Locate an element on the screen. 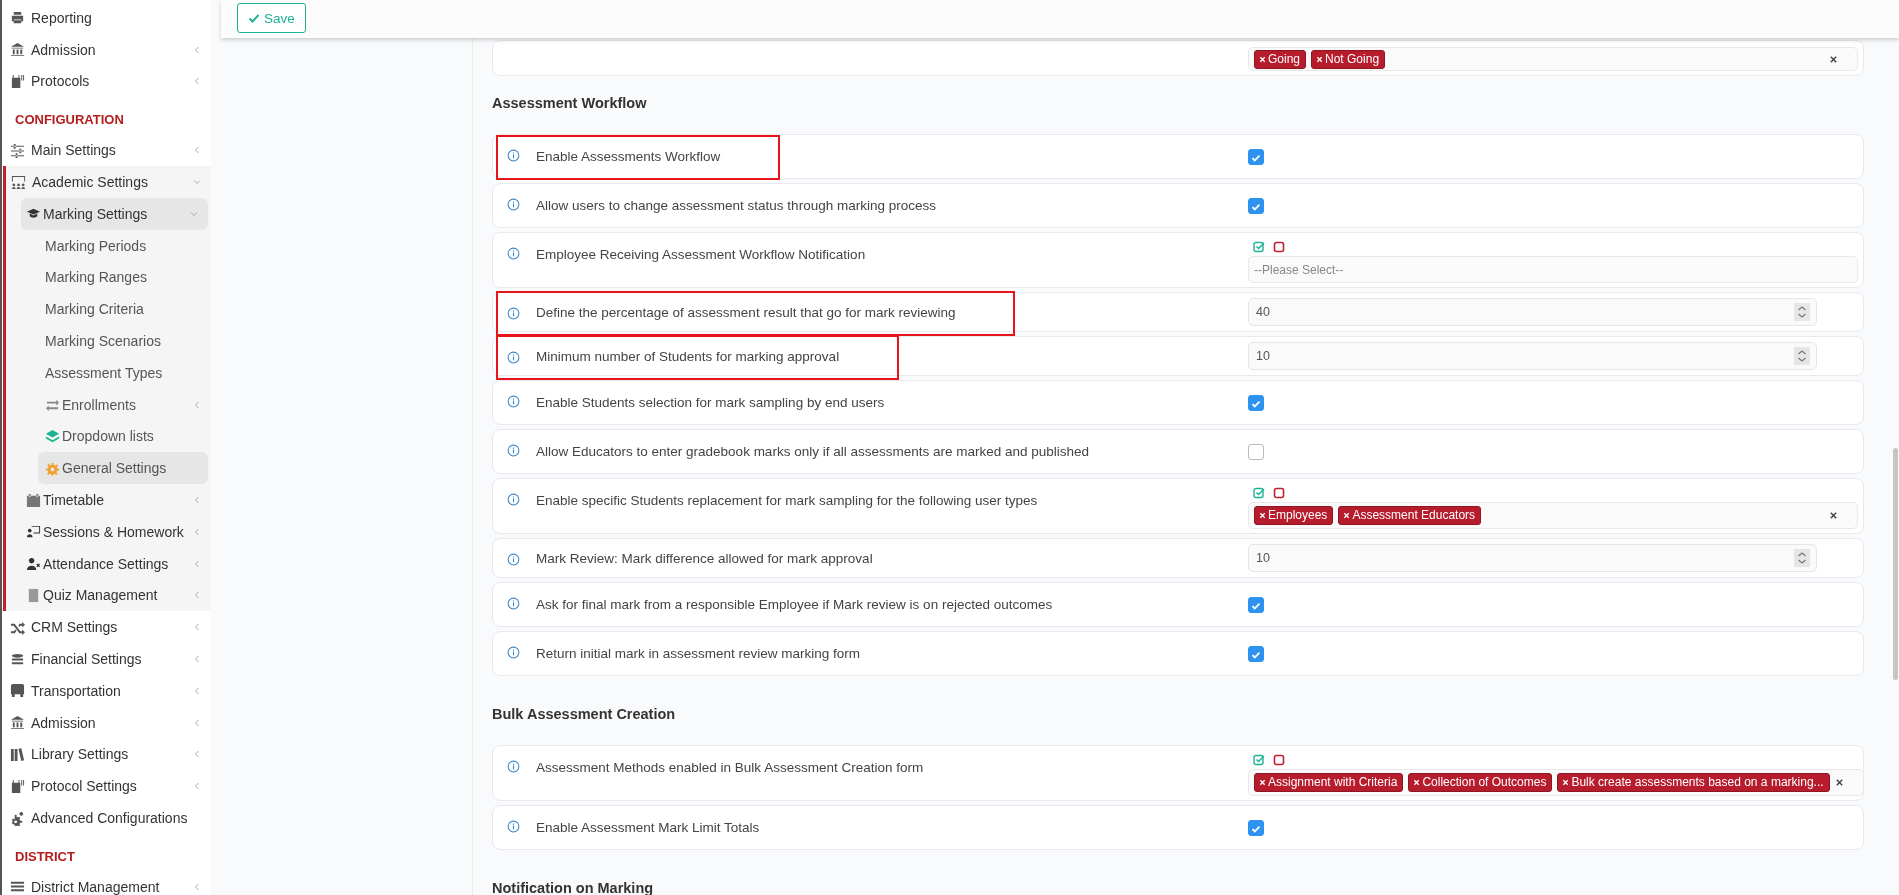 This screenshot has width=1899, height=895. setting-label: Enable Assessments Workflow is located at coordinates (628, 156).